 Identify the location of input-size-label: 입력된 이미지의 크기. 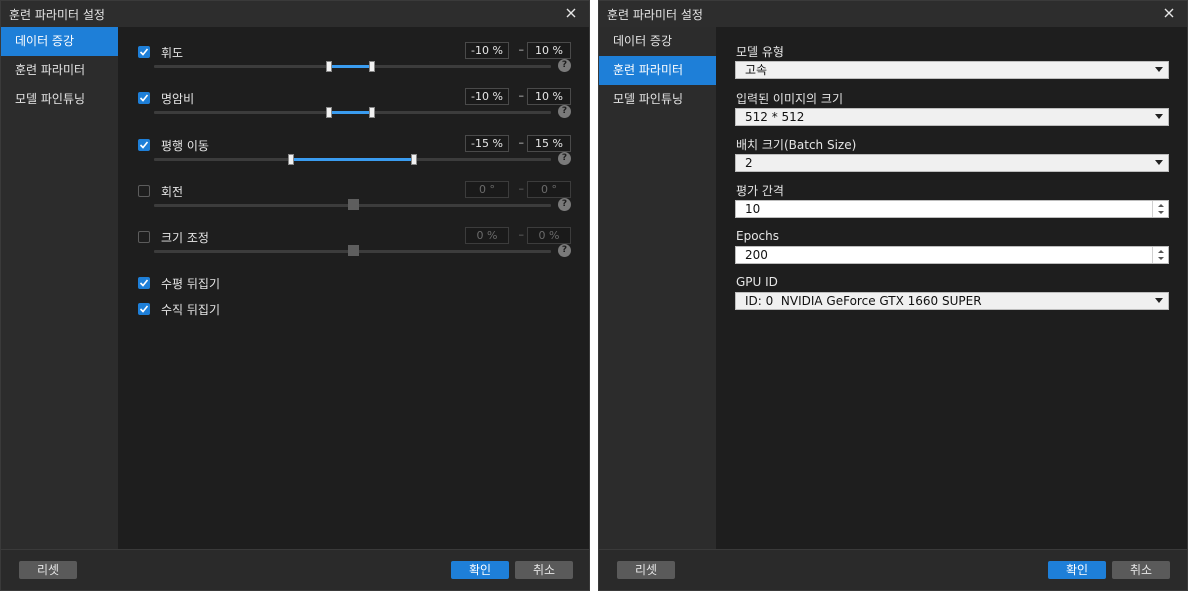
(789, 99).